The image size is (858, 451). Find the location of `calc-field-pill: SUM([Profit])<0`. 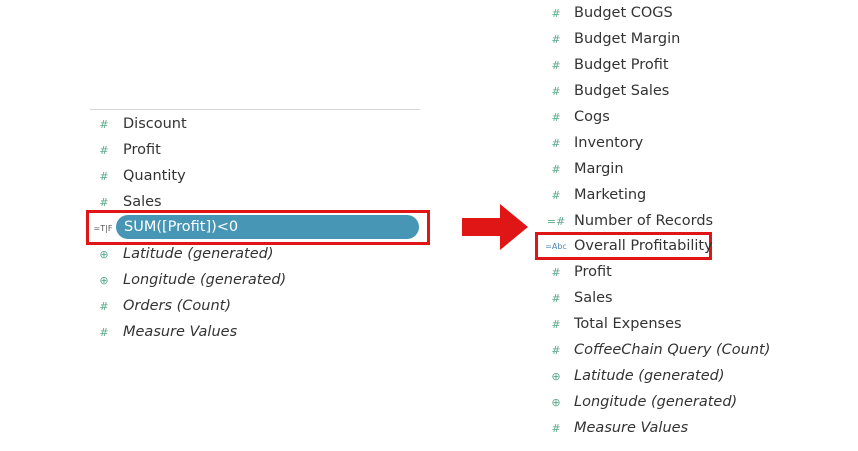

calc-field-pill: SUM([Profit])<0 is located at coordinates (267, 227).